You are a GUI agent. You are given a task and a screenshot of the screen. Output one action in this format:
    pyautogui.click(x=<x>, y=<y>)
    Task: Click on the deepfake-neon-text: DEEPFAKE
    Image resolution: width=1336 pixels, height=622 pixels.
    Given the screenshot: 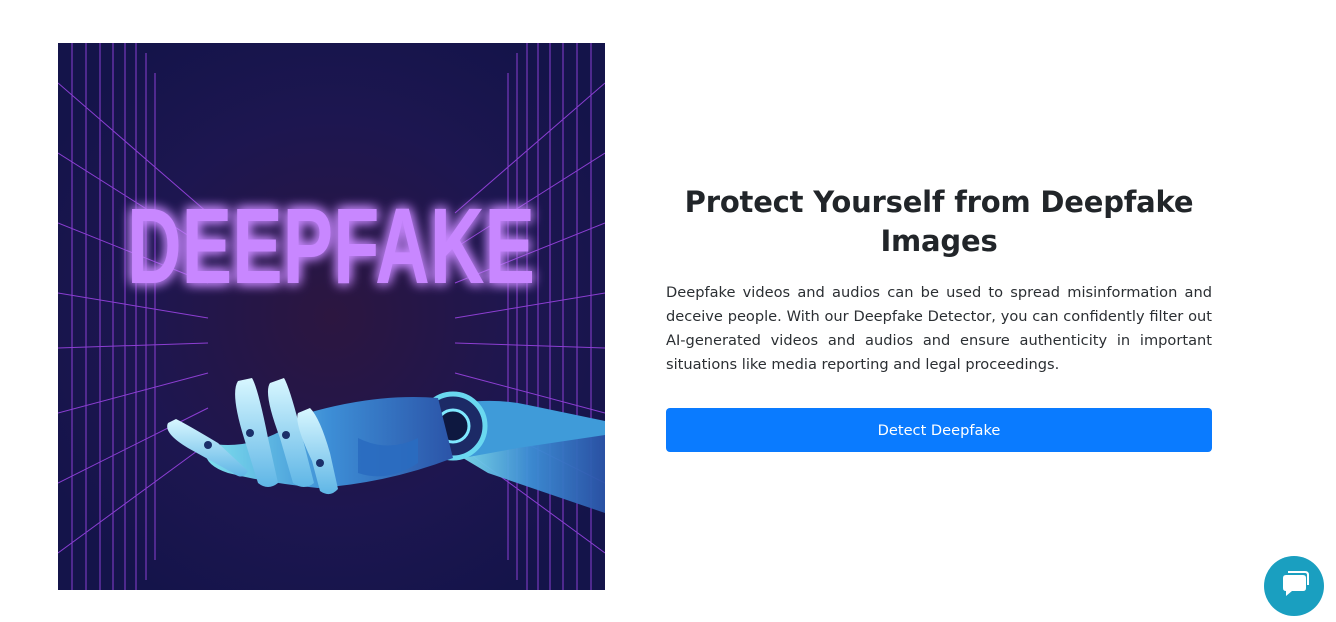 What is the action you would take?
    pyautogui.click(x=331, y=245)
    